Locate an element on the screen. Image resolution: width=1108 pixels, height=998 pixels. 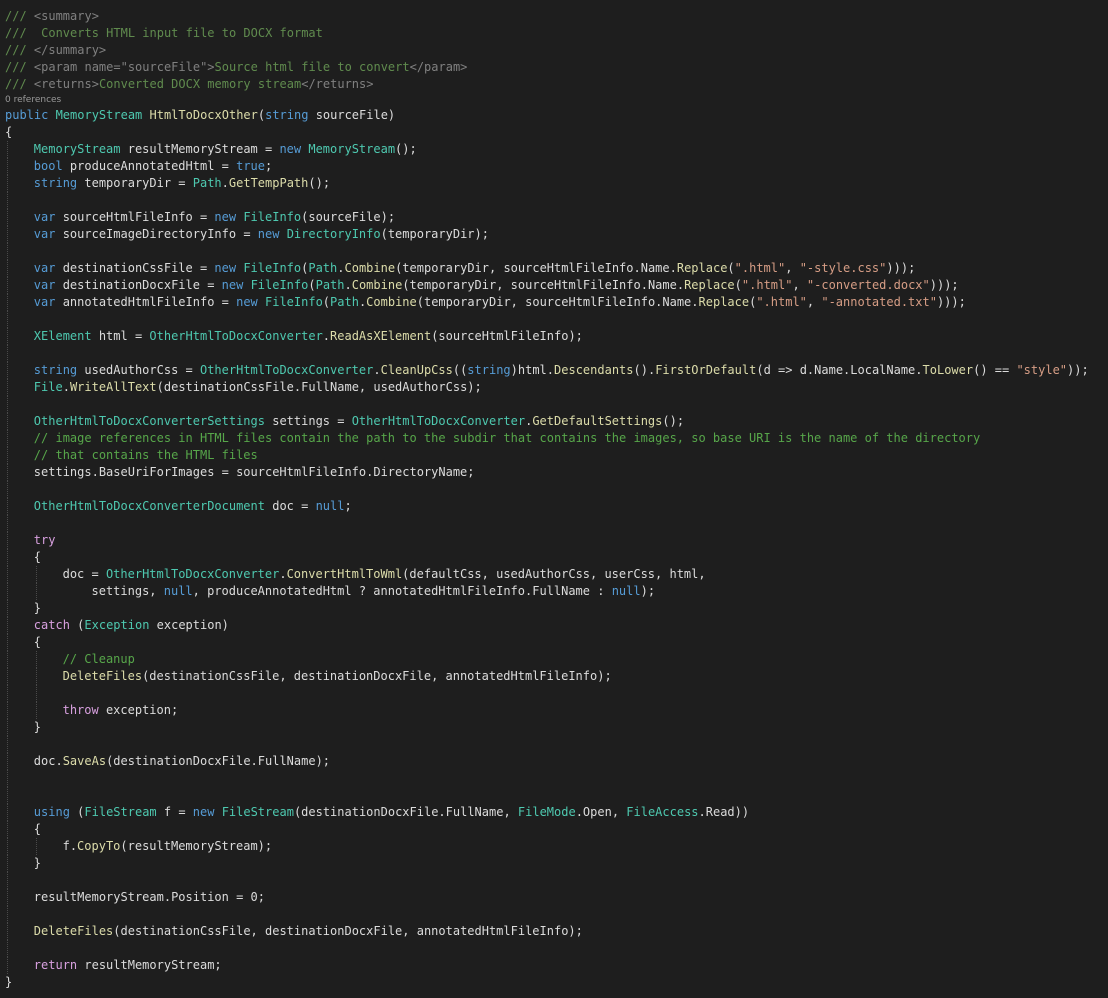
code-line: catch (Exception exception) is located at coordinates (554, 625).